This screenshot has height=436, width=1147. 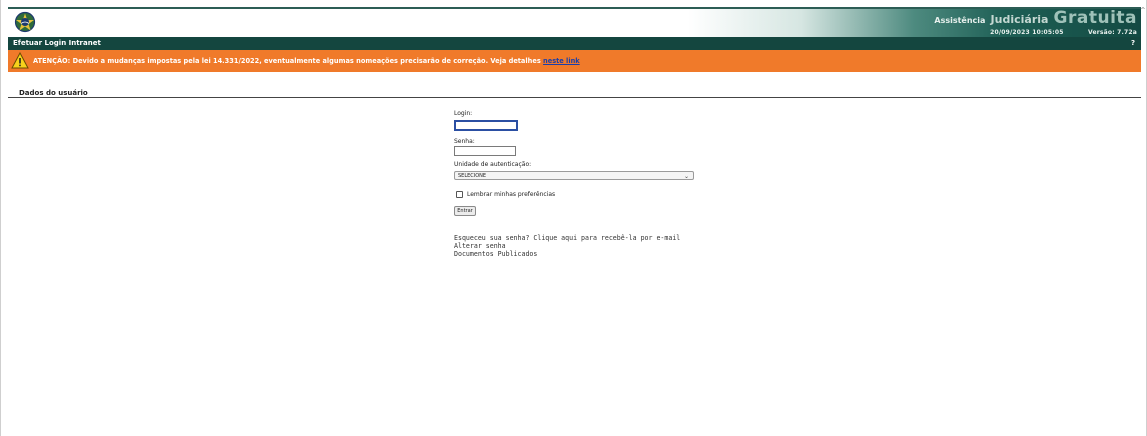 What do you see at coordinates (1112, 32) in the screenshot?
I see `version-label: Versão: 7.72a` at bounding box center [1112, 32].